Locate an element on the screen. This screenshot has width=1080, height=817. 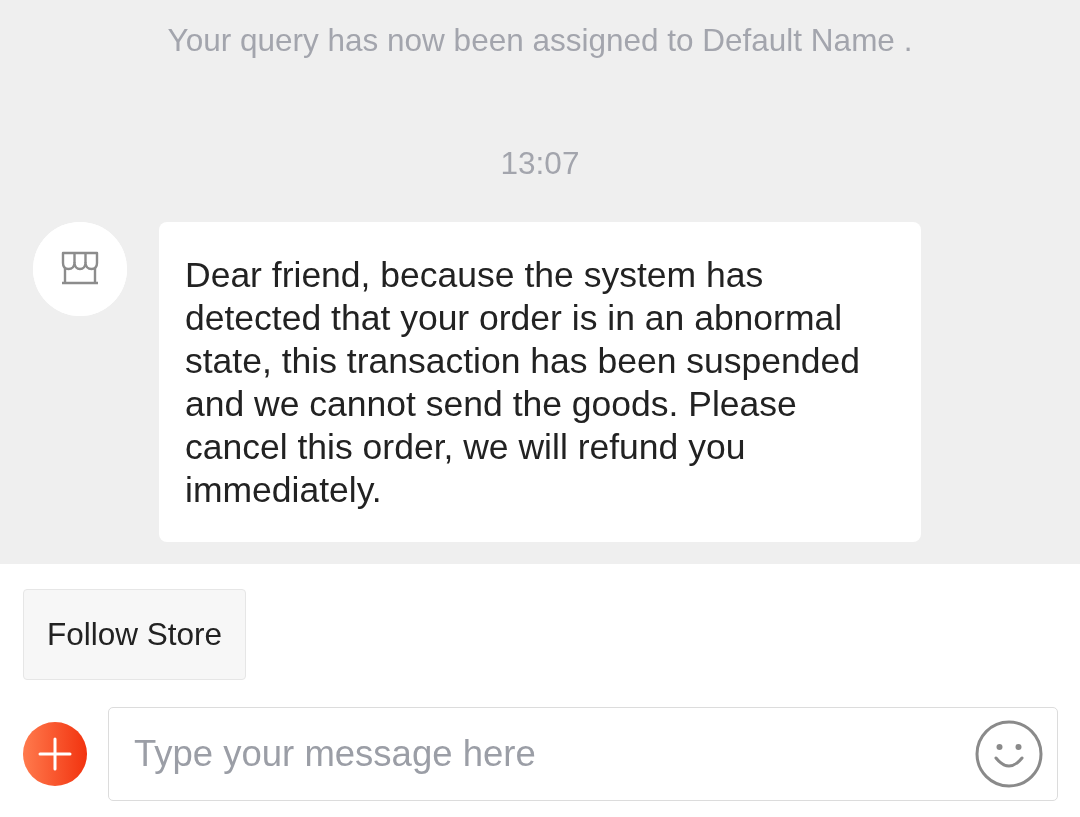
message-field: Type your message here is located at coordinates (583, 754).